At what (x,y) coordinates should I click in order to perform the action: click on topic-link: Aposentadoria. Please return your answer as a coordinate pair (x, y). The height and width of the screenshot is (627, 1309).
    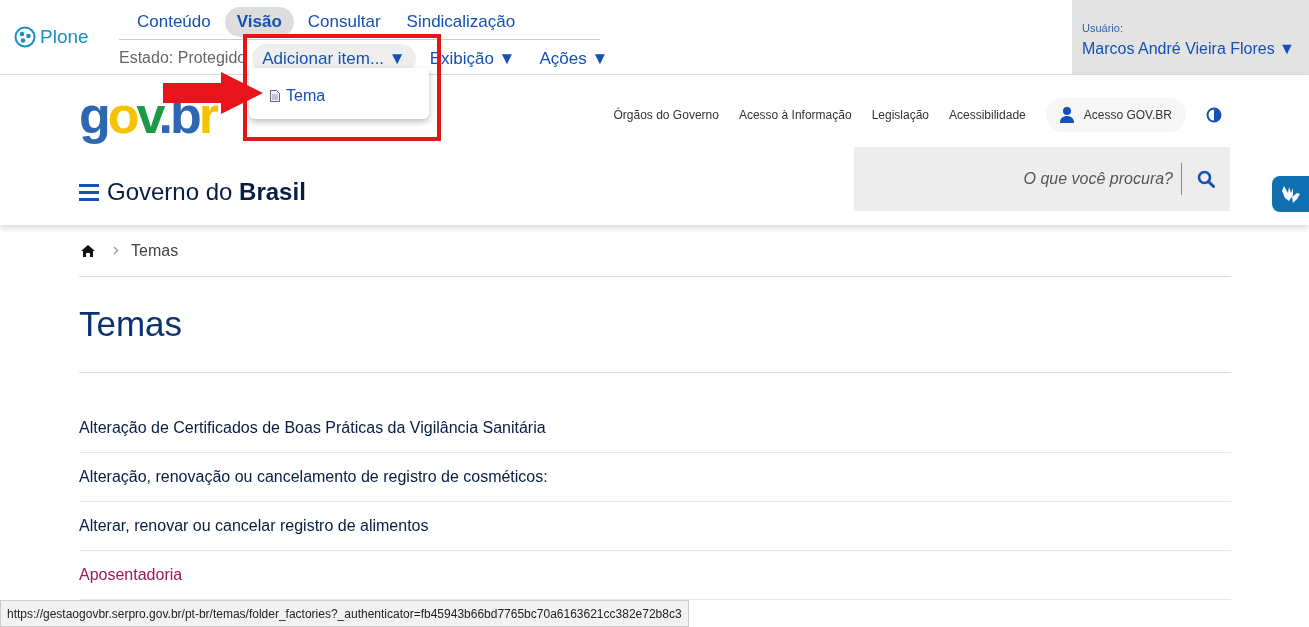
    Looking at the image, I should click on (131, 575).